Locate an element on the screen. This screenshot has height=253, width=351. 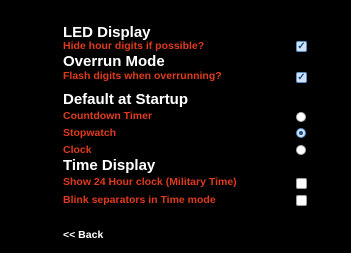
heading-overrun-mode: Overrun Mode is located at coordinates (114, 61).